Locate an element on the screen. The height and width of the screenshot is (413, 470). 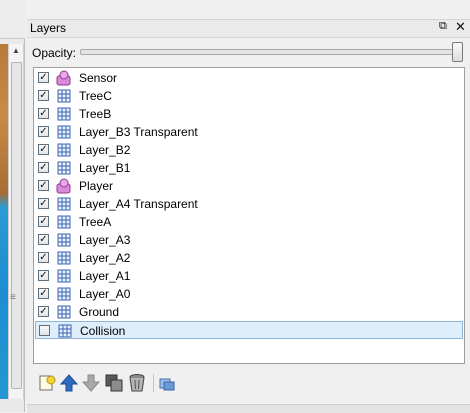
scrollbar-thumb is located at coordinates (16, 225).